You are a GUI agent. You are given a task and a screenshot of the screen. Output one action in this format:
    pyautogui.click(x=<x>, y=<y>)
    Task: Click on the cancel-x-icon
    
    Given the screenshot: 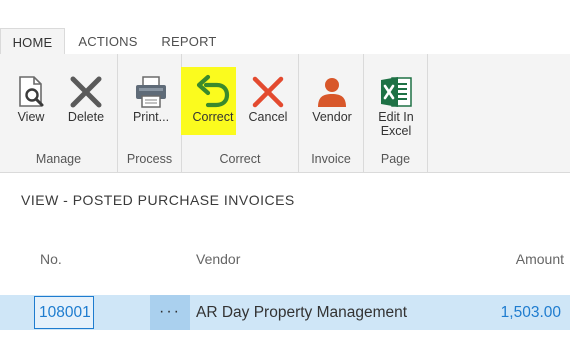 What is the action you would take?
    pyautogui.click(x=268, y=92)
    